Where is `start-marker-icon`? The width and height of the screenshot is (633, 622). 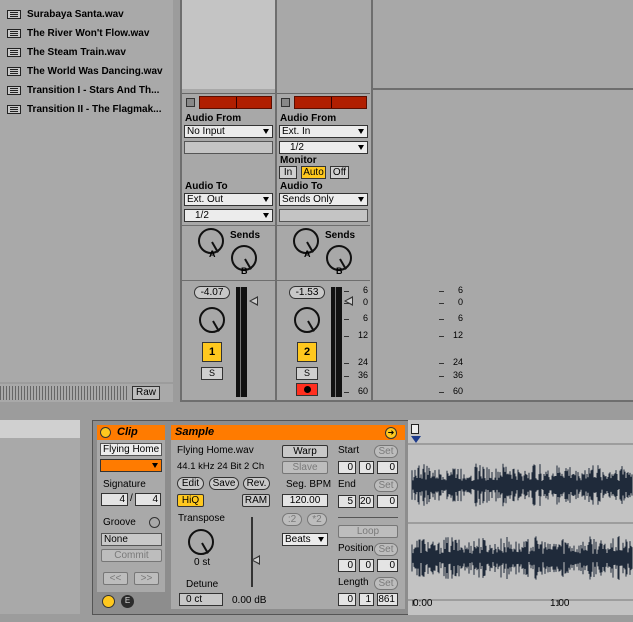
start-marker-icon is located at coordinates (415, 429).